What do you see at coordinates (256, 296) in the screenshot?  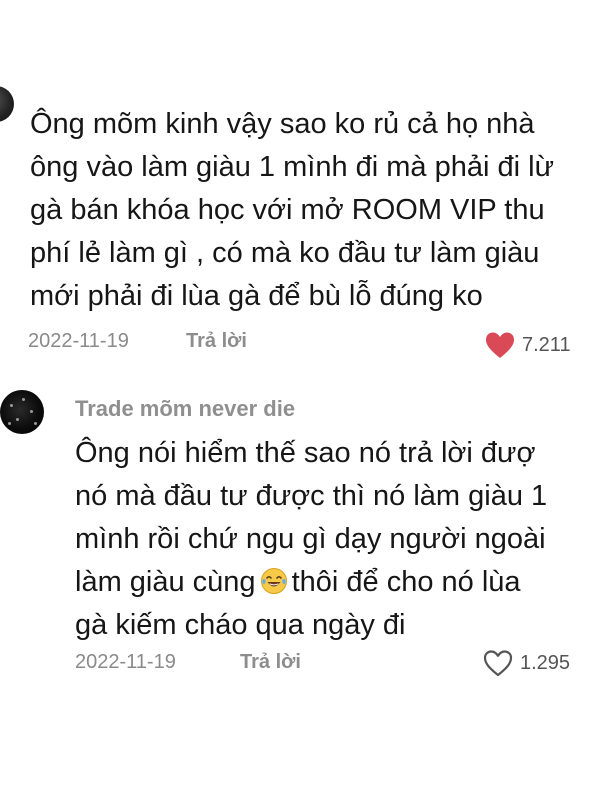 I see `comment-line: mới phải đi lùa gà để bù lỗ đúng ko` at bounding box center [256, 296].